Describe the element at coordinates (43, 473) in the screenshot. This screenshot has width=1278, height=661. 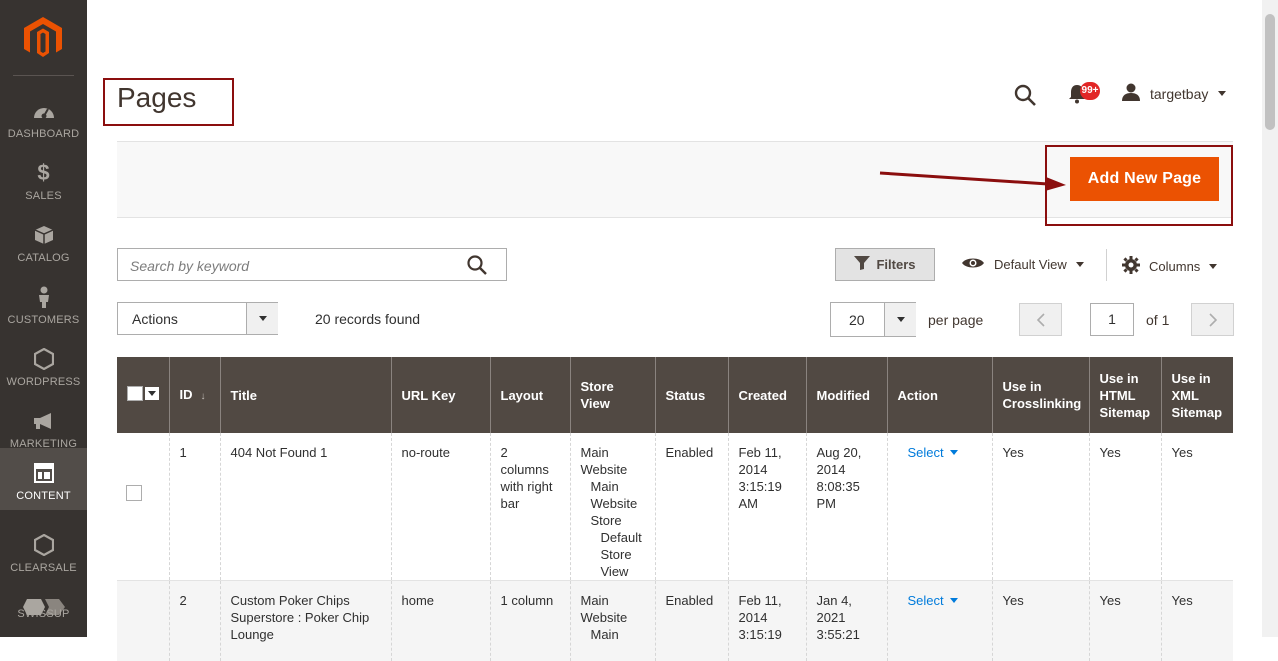
I see `layout-icon` at that location.